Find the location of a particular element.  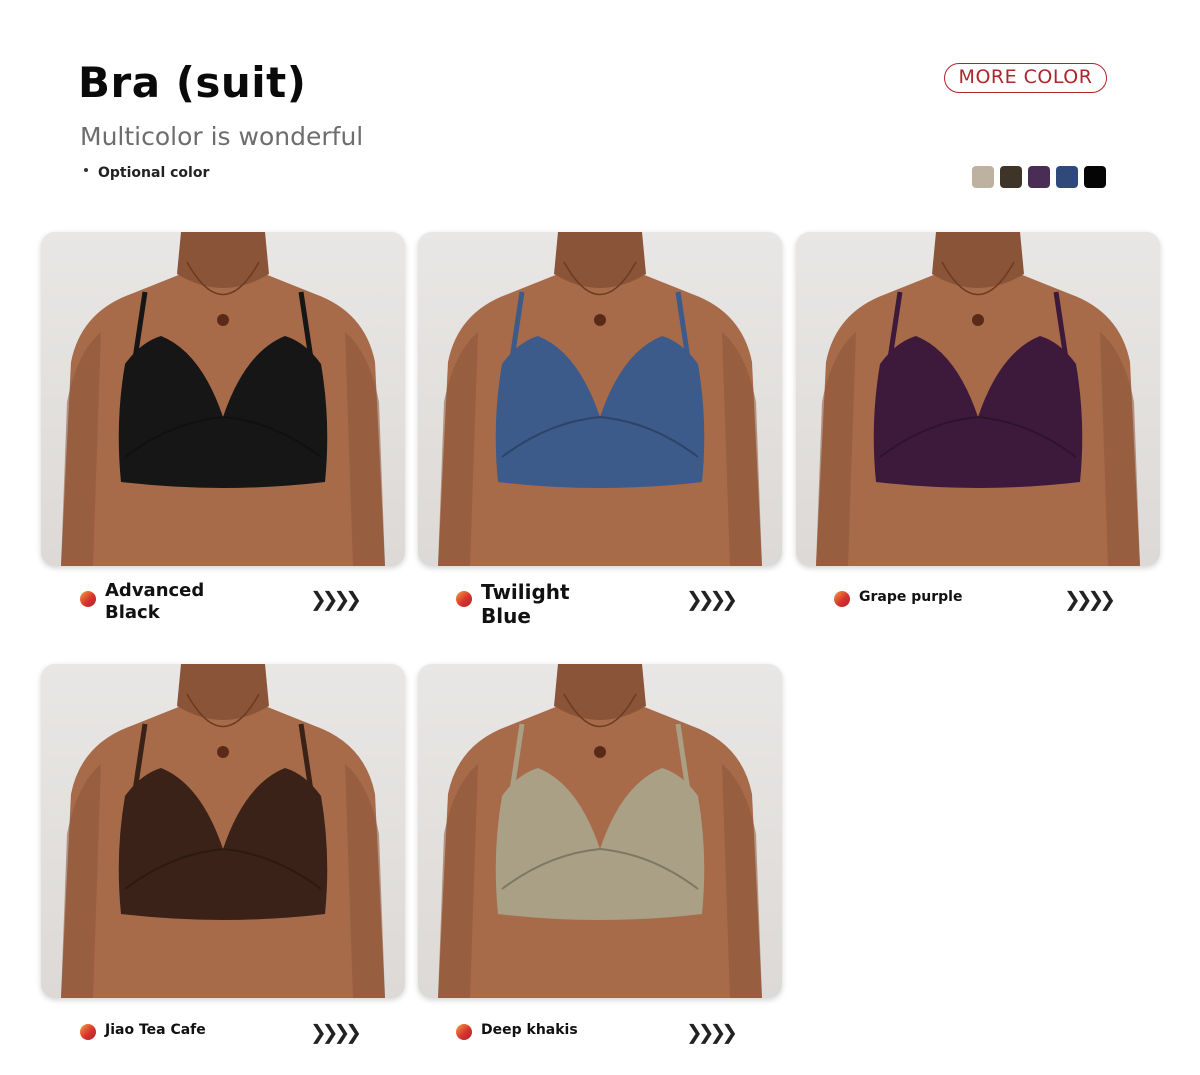

product-label-grape-purple: Grape purple ❯❯❯❯ is located at coordinates (984, 612).